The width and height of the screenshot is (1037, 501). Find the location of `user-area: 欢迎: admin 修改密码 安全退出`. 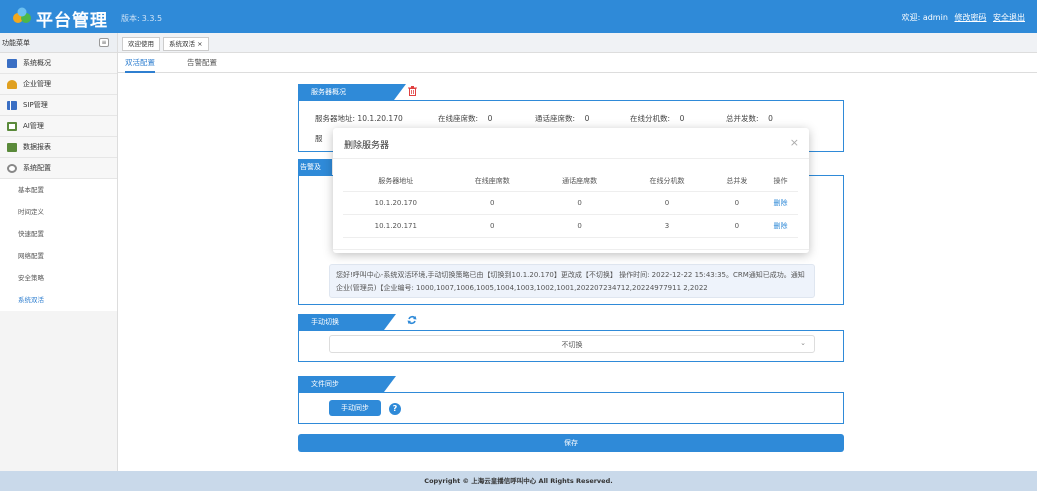

user-area: 欢迎: admin 修改密码 安全退出 is located at coordinates (963, 17).